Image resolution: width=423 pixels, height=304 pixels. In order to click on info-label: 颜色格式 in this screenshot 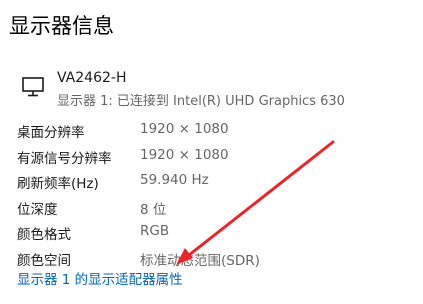, I will do `click(44, 235)`.